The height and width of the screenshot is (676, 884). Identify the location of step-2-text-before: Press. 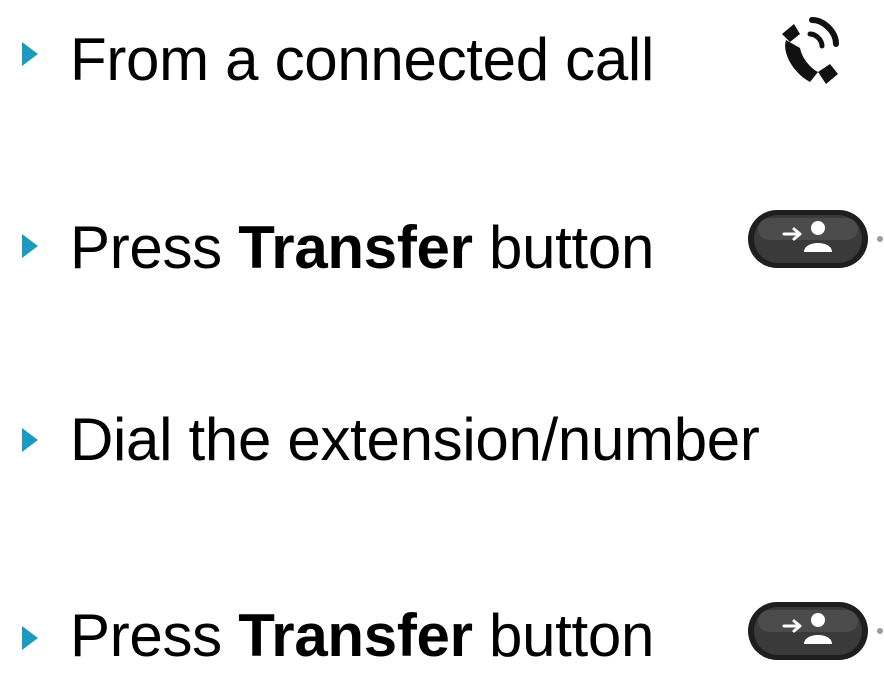
(146, 247).